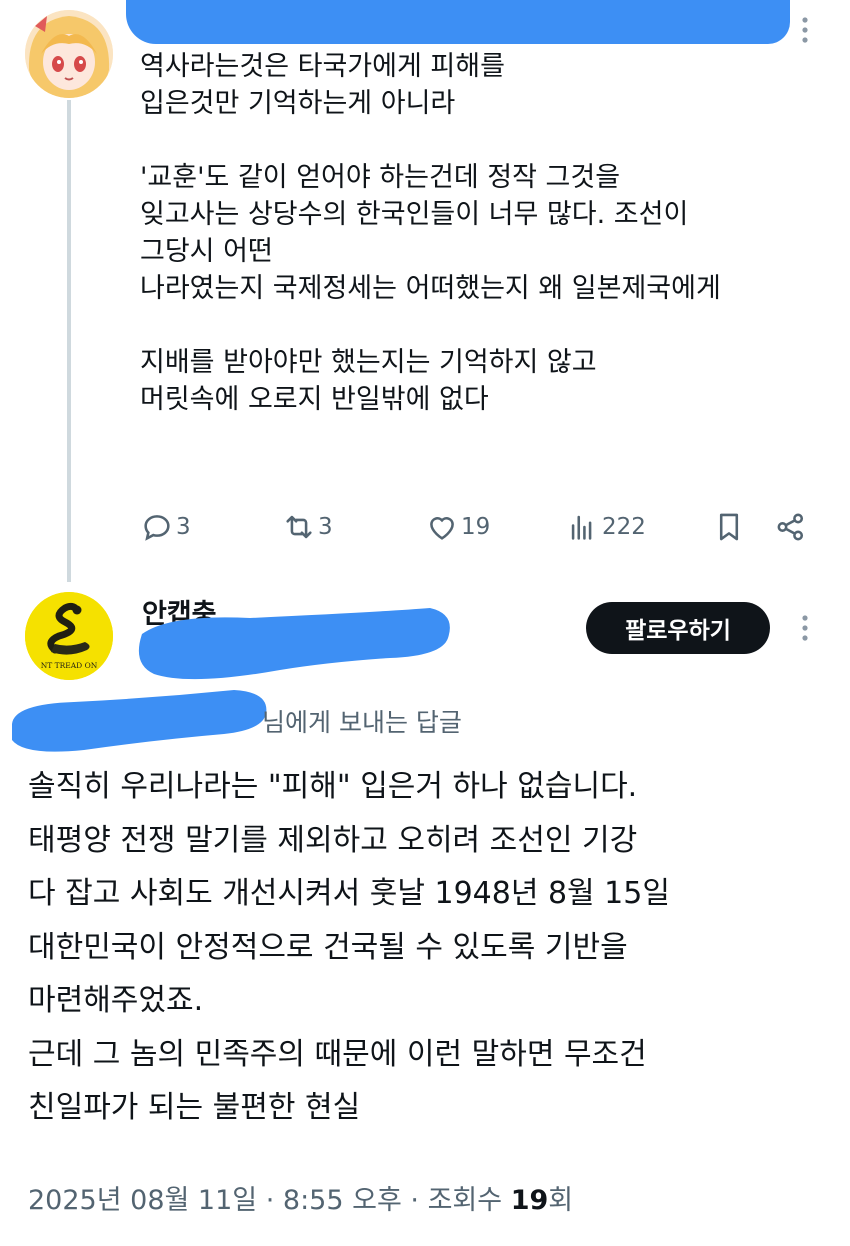  Describe the element at coordinates (139, 721) in the screenshot. I see `redacted-reply-target` at that location.